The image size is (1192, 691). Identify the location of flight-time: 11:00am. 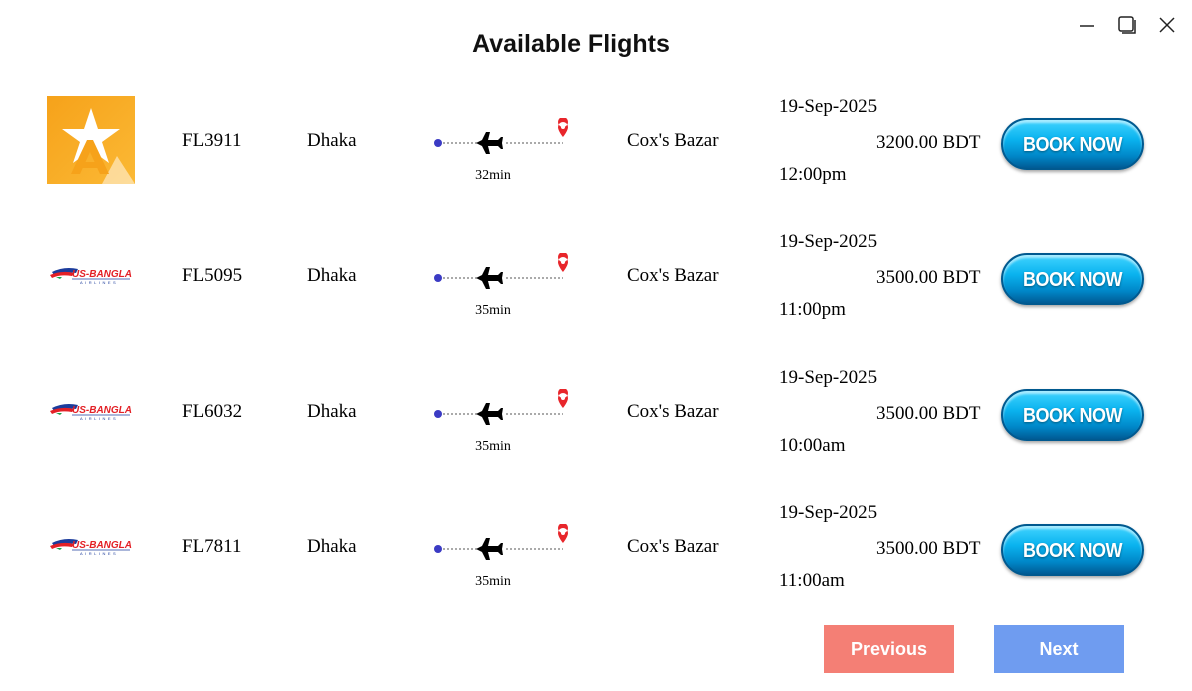
(812, 580).